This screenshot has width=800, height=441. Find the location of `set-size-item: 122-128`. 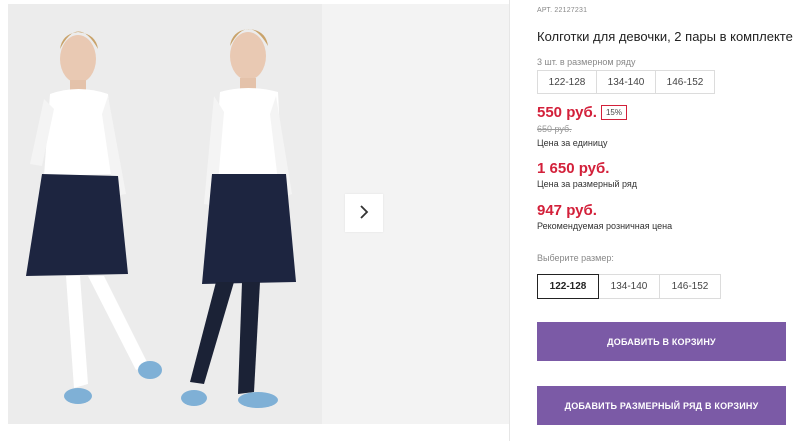

set-size-item: 122-128 is located at coordinates (567, 82).